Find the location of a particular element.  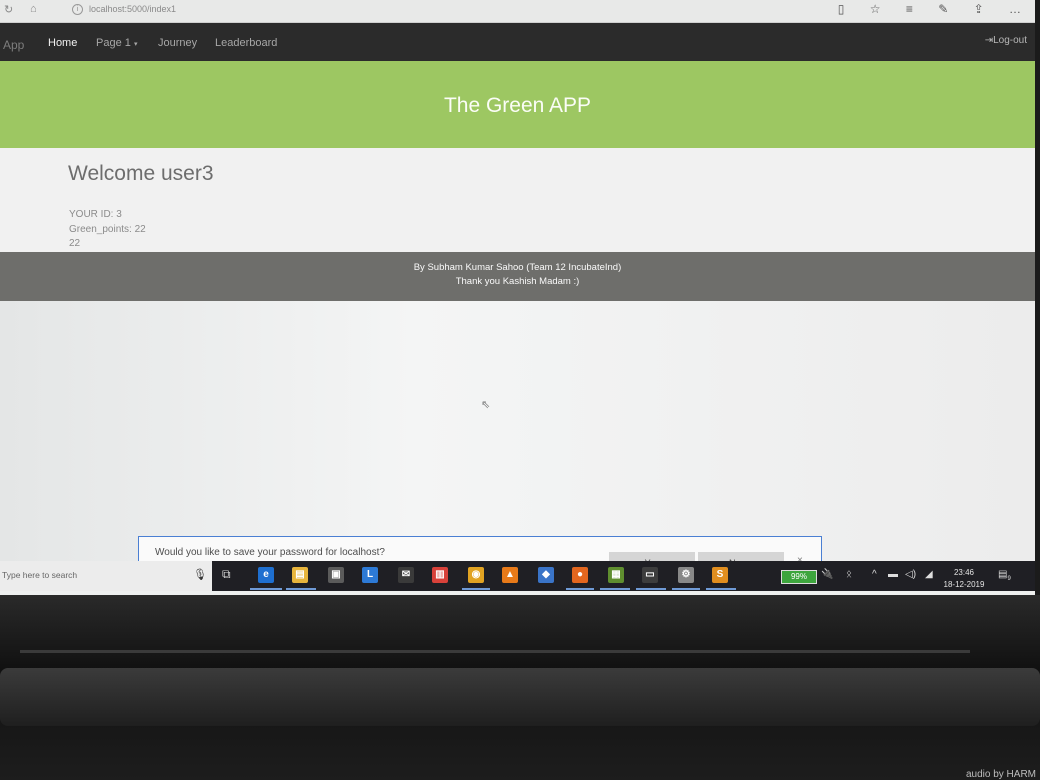

network-icon: ◢ is located at coordinates (929, 574).